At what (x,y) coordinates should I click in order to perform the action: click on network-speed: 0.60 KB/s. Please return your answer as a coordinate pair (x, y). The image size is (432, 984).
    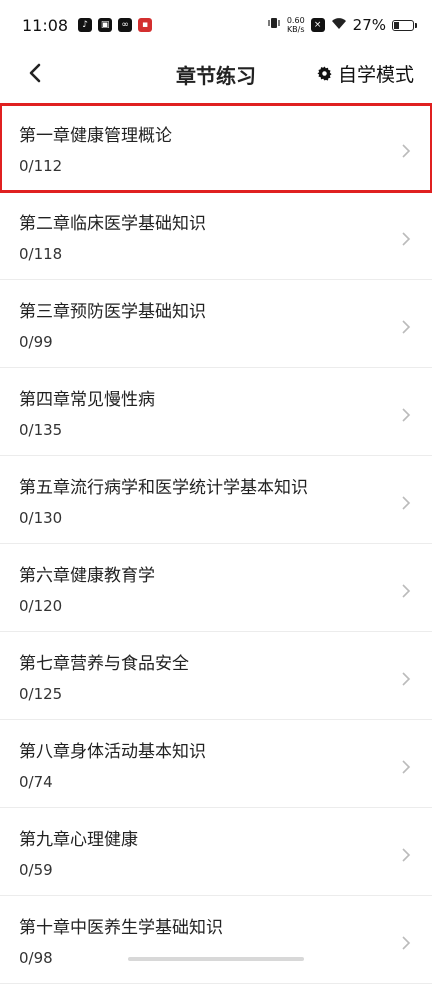
    Looking at the image, I should click on (296, 25).